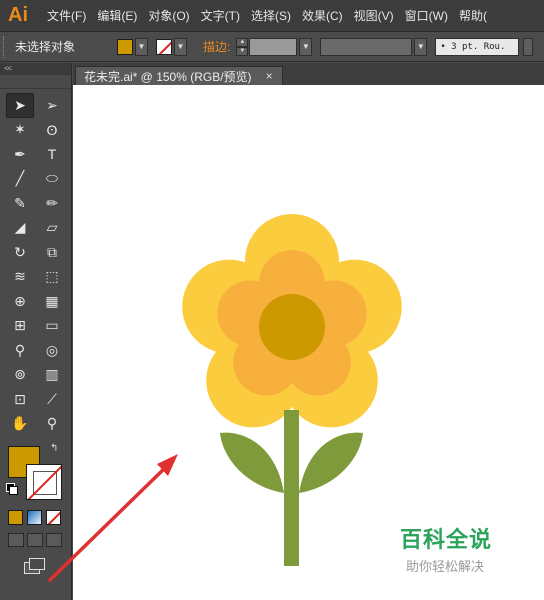  I want to click on menu-window: 窗口(W), so click(421, 15).